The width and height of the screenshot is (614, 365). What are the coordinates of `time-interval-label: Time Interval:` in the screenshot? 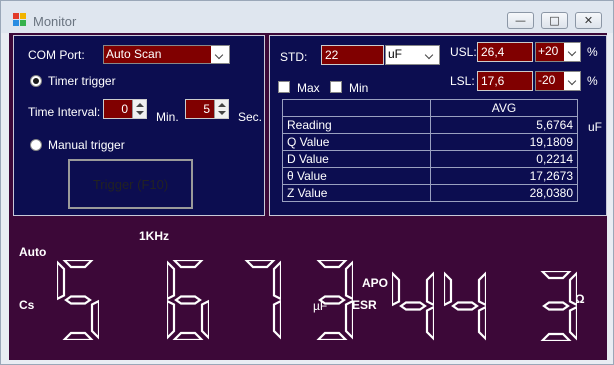 It's located at (64, 112).